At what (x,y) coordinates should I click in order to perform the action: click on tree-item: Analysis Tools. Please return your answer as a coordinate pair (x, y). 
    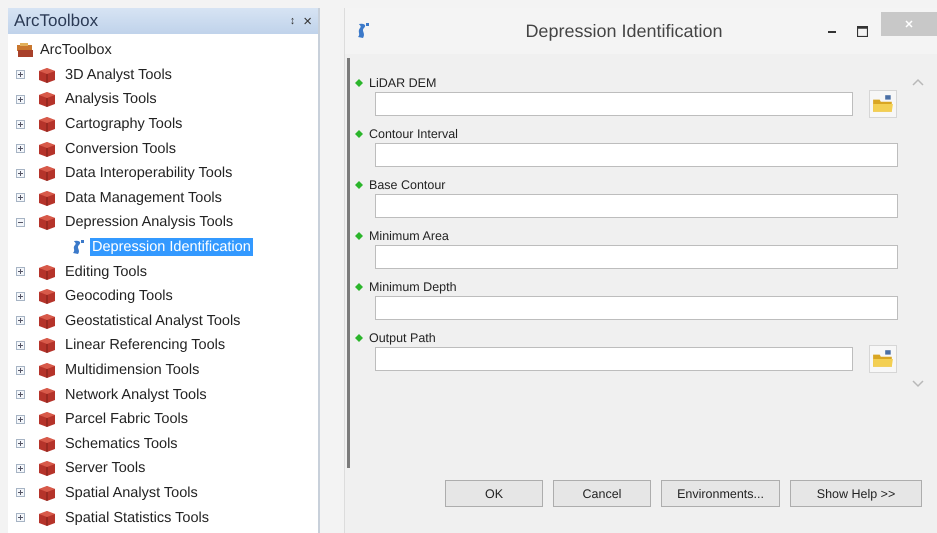
    Looking at the image, I should click on (111, 99).